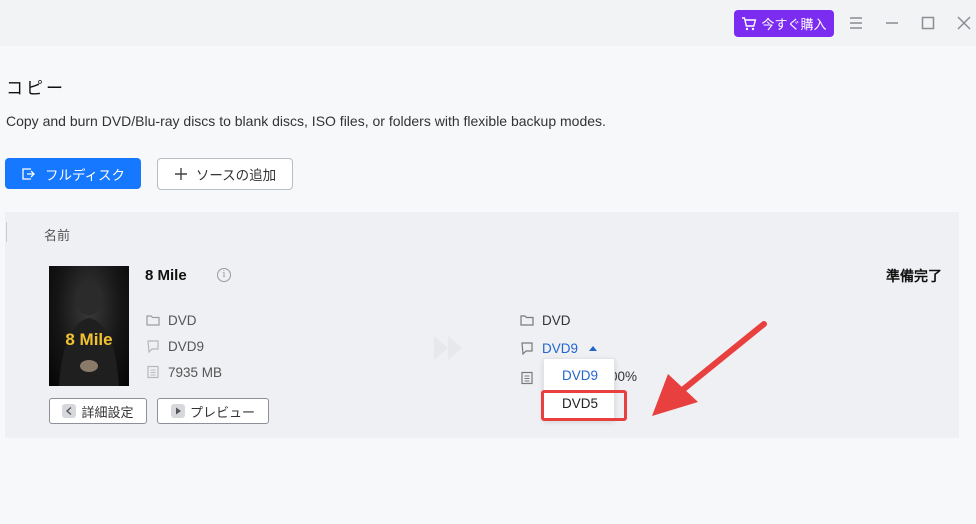 The height and width of the screenshot is (524, 976). Describe the element at coordinates (914, 277) in the screenshot. I see `status-label: 準備完了` at that location.